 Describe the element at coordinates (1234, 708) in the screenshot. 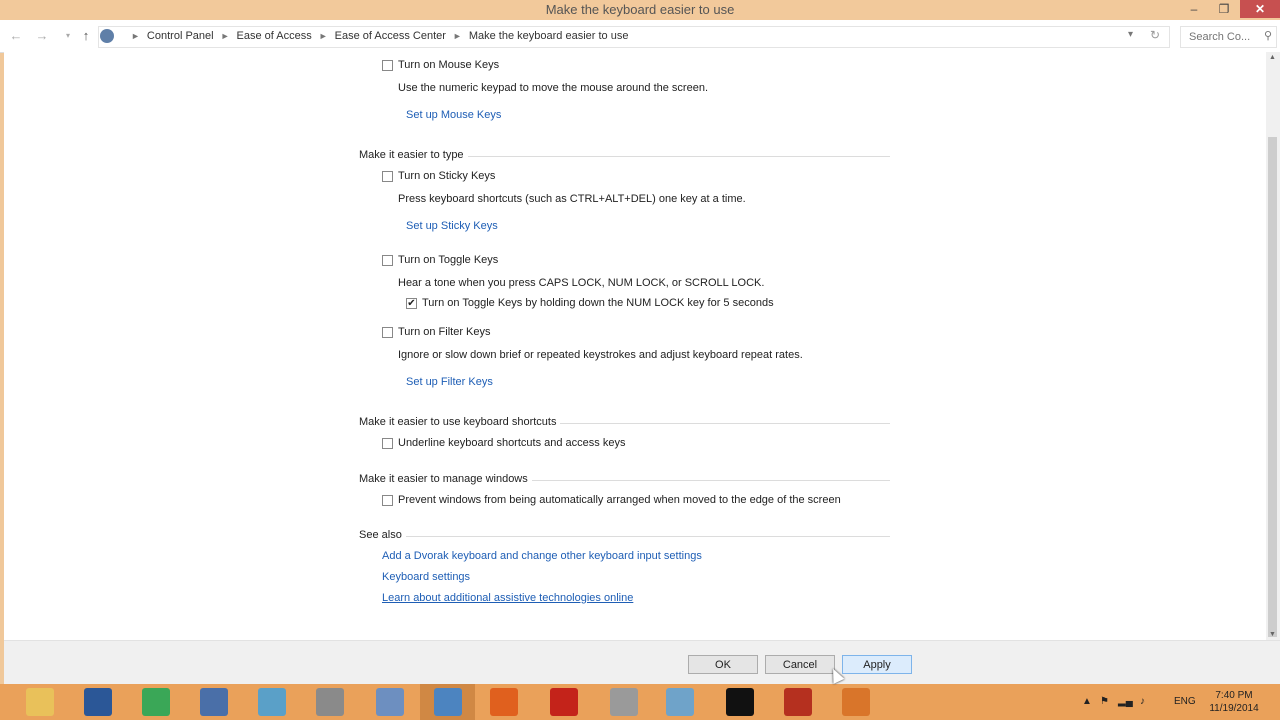

I see `clock-date: 11/19/2014` at that location.